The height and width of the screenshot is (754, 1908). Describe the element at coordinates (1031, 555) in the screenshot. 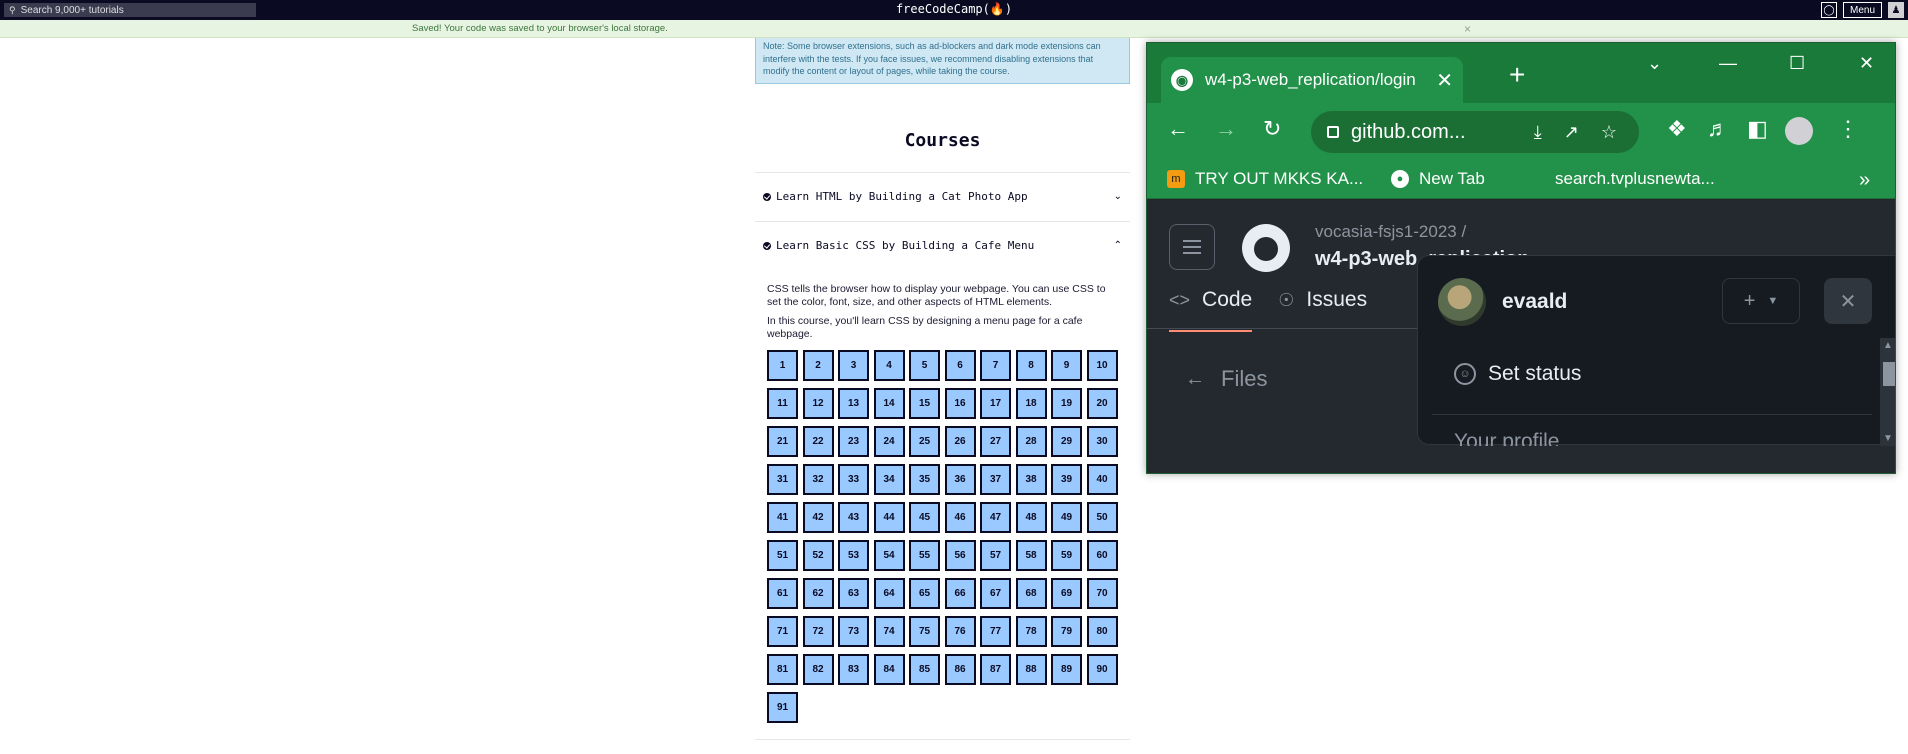

I see `step-button-58: 58` at that location.